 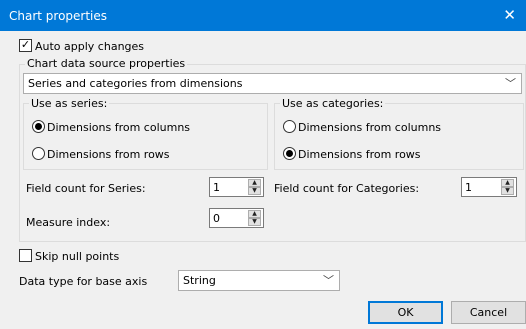 What do you see at coordinates (489, 187) in the screenshot?
I see `field-count-categories-spinner: 1 ▲ ▼` at bounding box center [489, 187].